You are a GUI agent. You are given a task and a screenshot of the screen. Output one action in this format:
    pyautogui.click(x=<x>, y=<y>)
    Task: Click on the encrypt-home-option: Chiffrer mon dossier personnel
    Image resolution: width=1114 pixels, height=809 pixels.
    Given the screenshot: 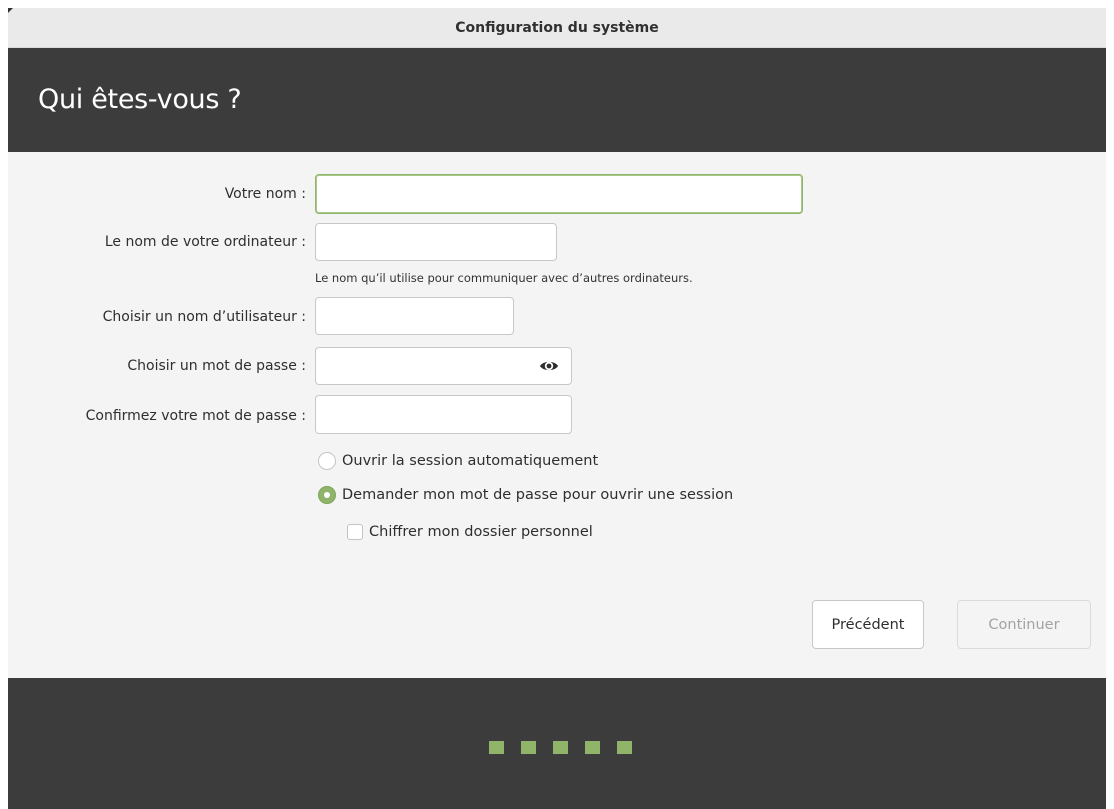 What is the action you would take?
    pyautogui.click(x=470, y=532)
    